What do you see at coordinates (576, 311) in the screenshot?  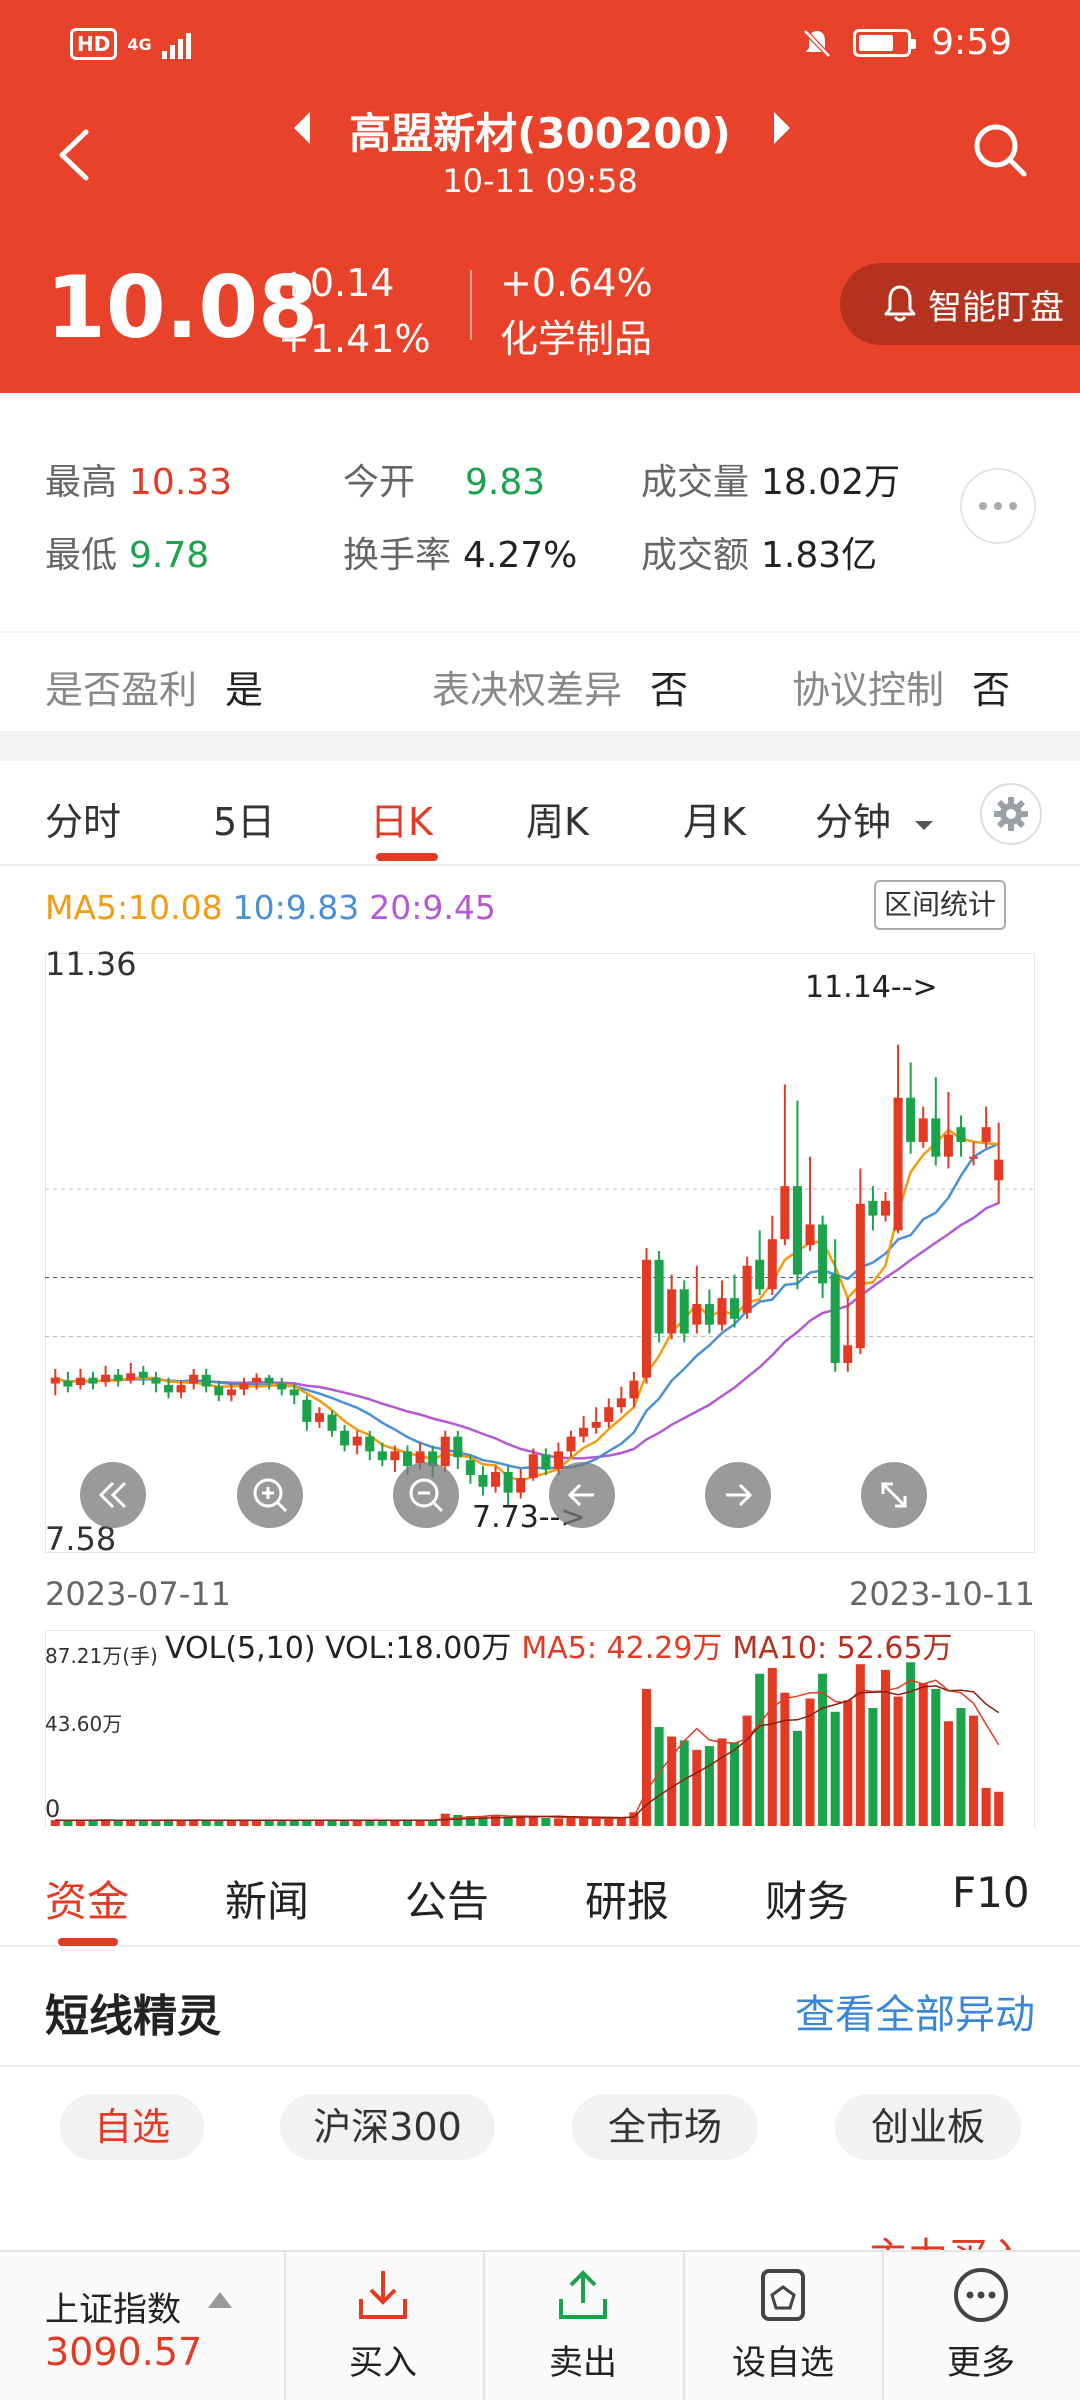 I see `sector-info: +0.64% 化学制品` at bounding box center [576, 311].